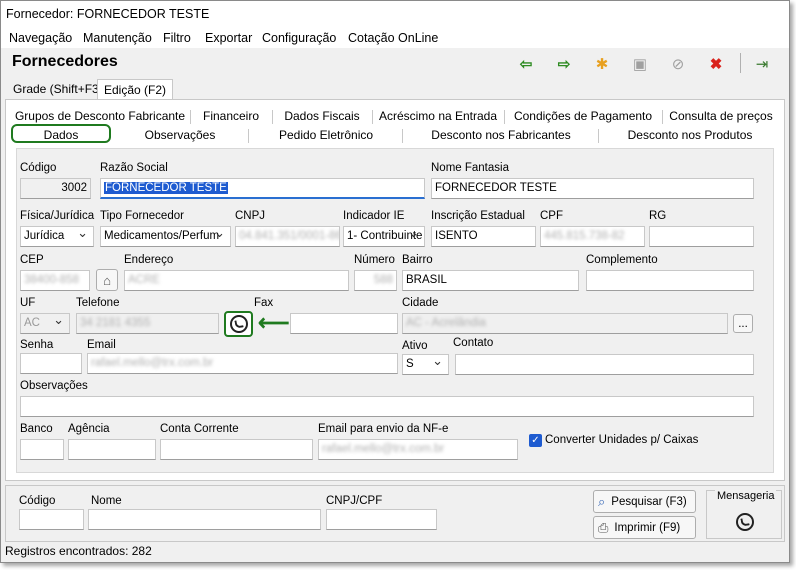 The height and width of the screenshot is (570, 796). What do you see at coordinates (204, 519) in the screenshot?
I see `search-nome-field` at bounding box center [204, 519].